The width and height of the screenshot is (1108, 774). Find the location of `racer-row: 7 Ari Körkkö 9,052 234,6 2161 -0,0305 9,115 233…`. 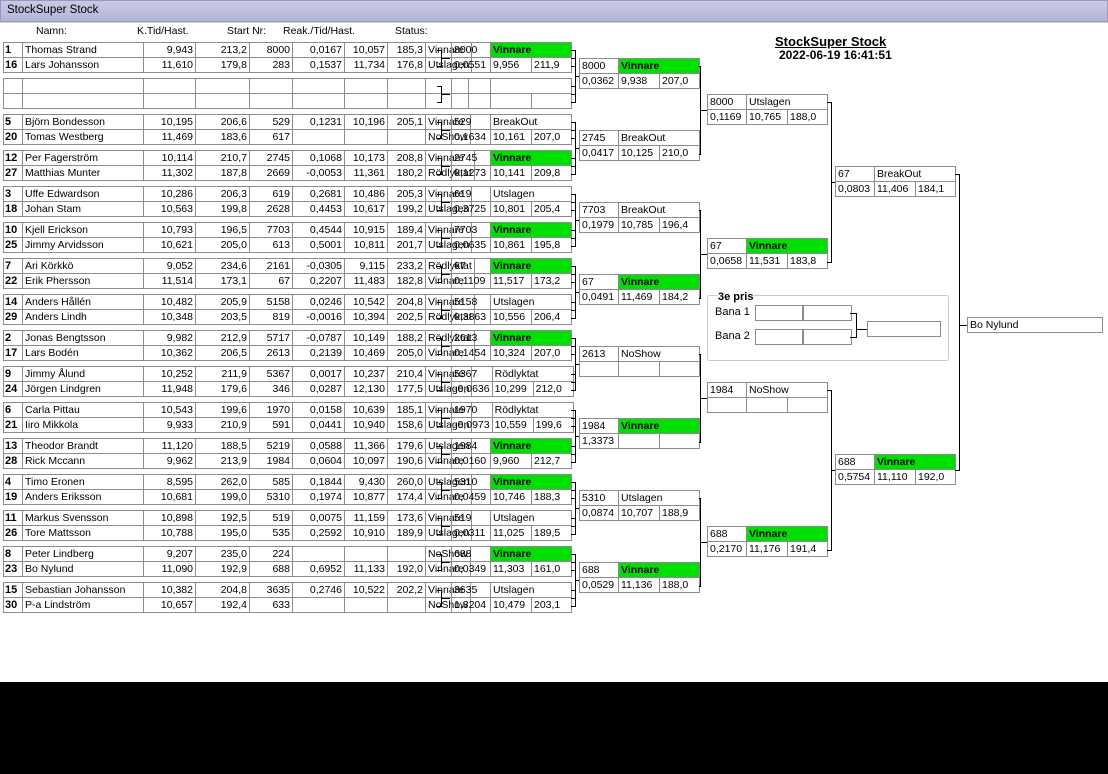

racer-row: 7 Ari Körkkö 9,052 234,6 2161 -0,0305 9,115 233… is located at coordinates (239, 266).